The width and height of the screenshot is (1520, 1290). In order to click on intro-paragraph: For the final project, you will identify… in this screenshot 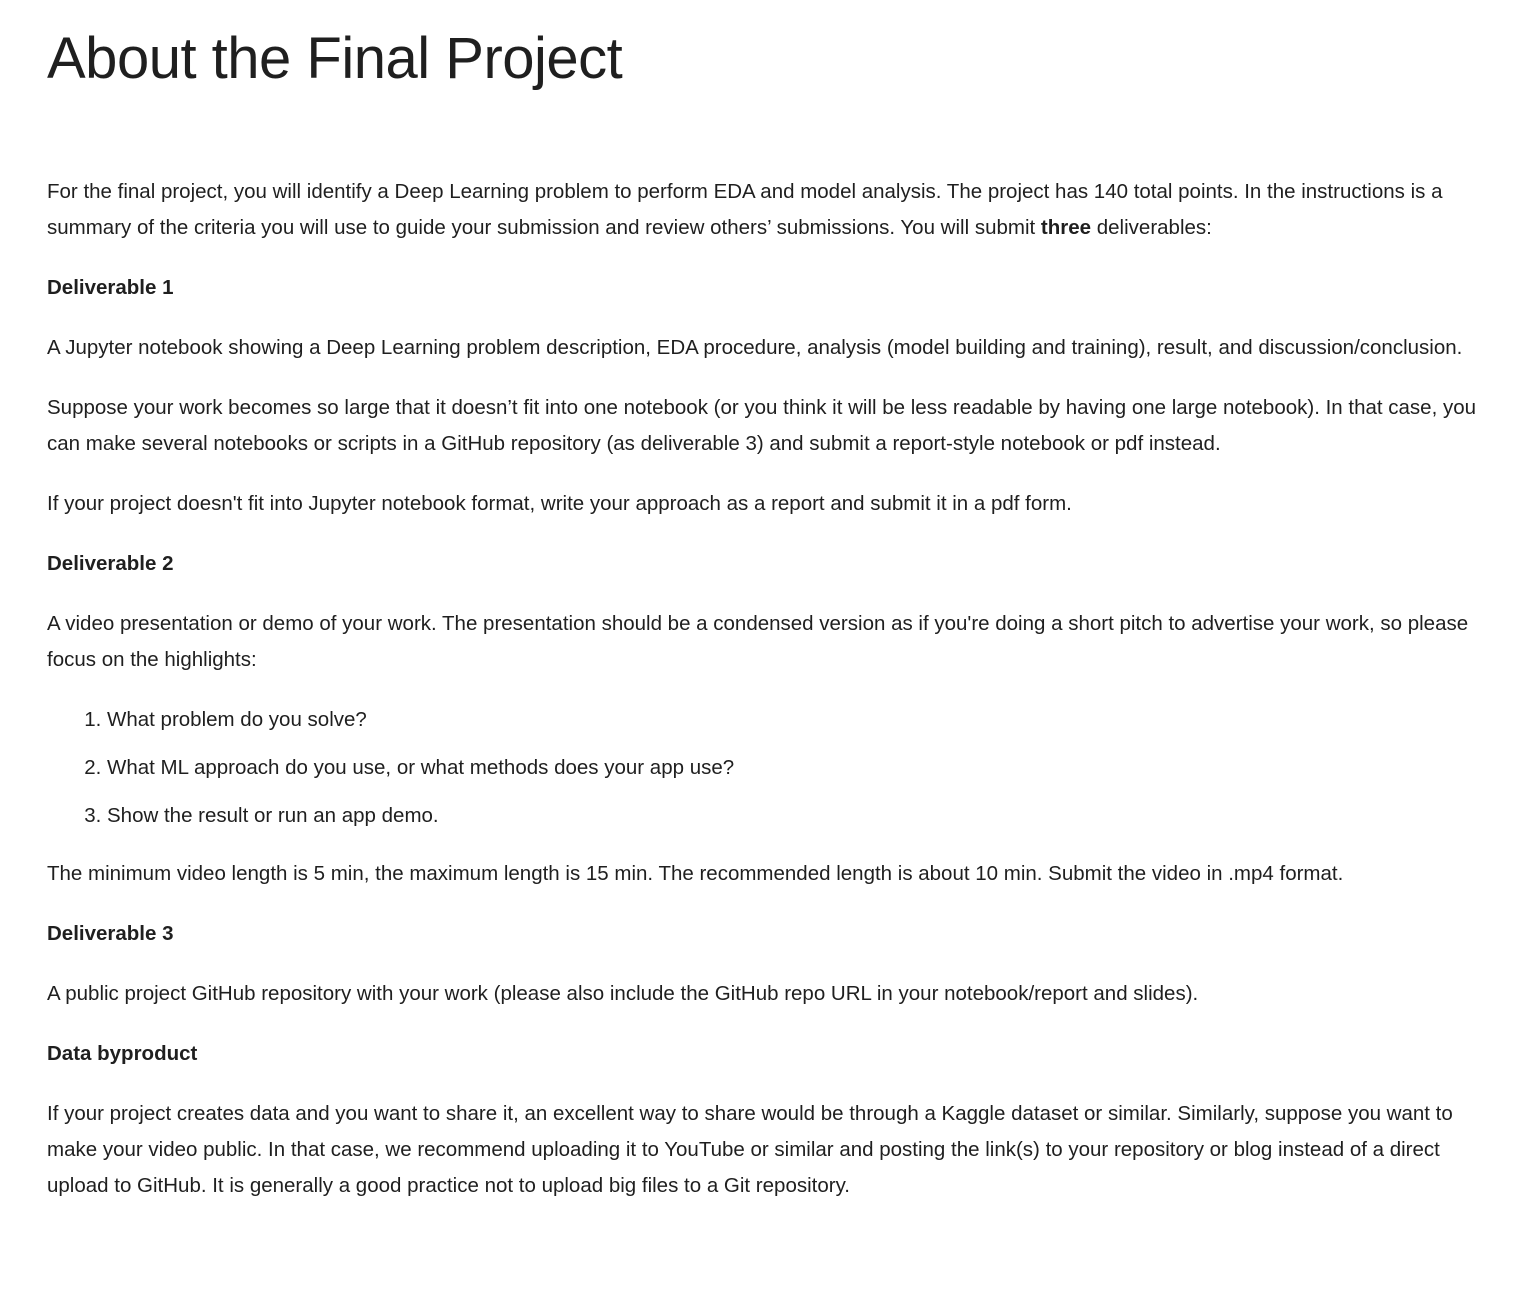, I will do `click(764, 210)`.